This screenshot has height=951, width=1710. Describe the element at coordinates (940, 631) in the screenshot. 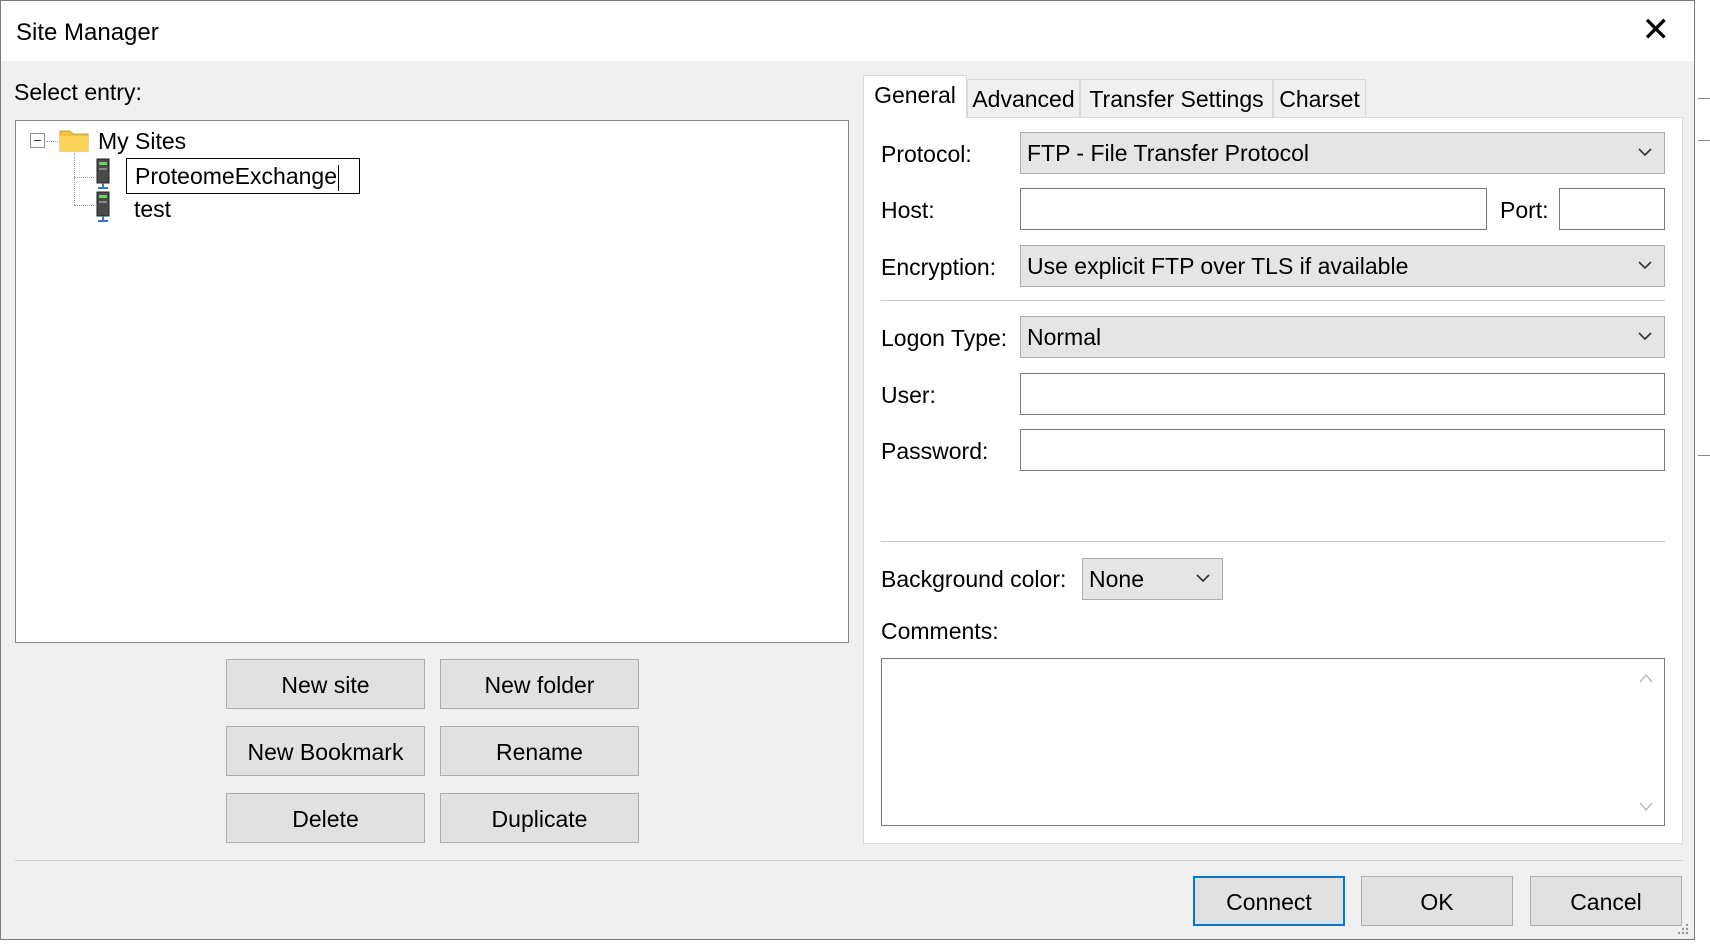

I see `comments-label: Comments:` at that location.